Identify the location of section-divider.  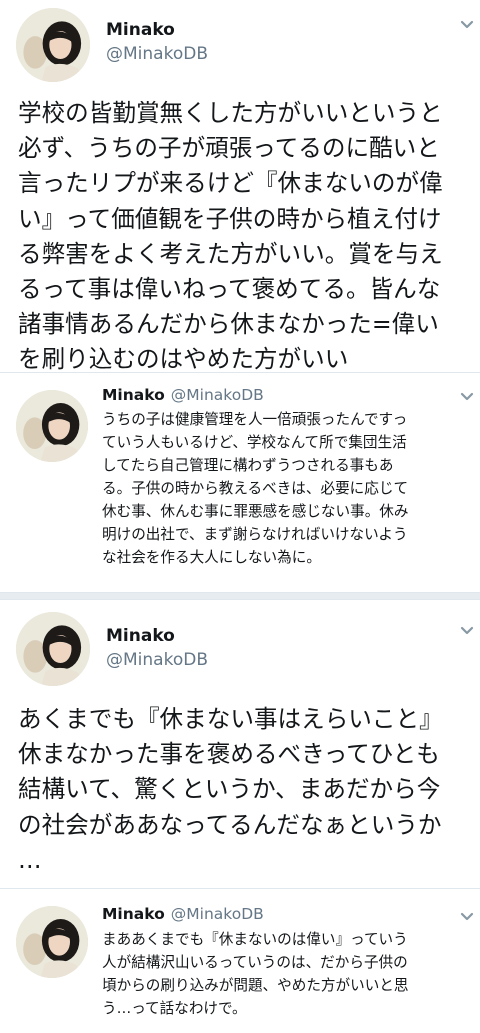
(240, 596).